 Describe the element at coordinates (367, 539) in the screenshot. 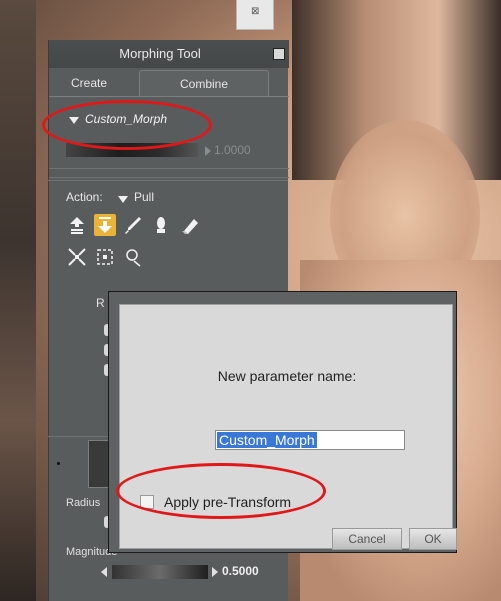

I see `cancel-button: Cancel` at that location.